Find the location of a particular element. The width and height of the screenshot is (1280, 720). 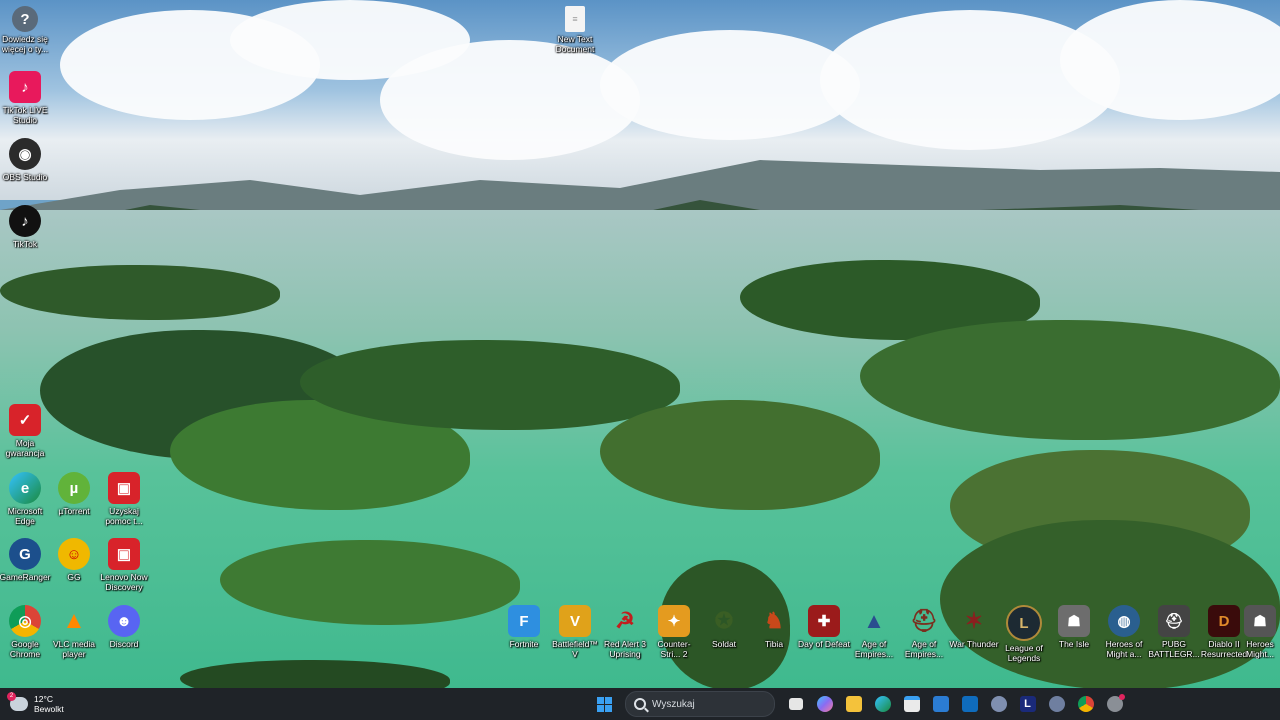

battlefield-icon: V is located at coordinates (575, 621).